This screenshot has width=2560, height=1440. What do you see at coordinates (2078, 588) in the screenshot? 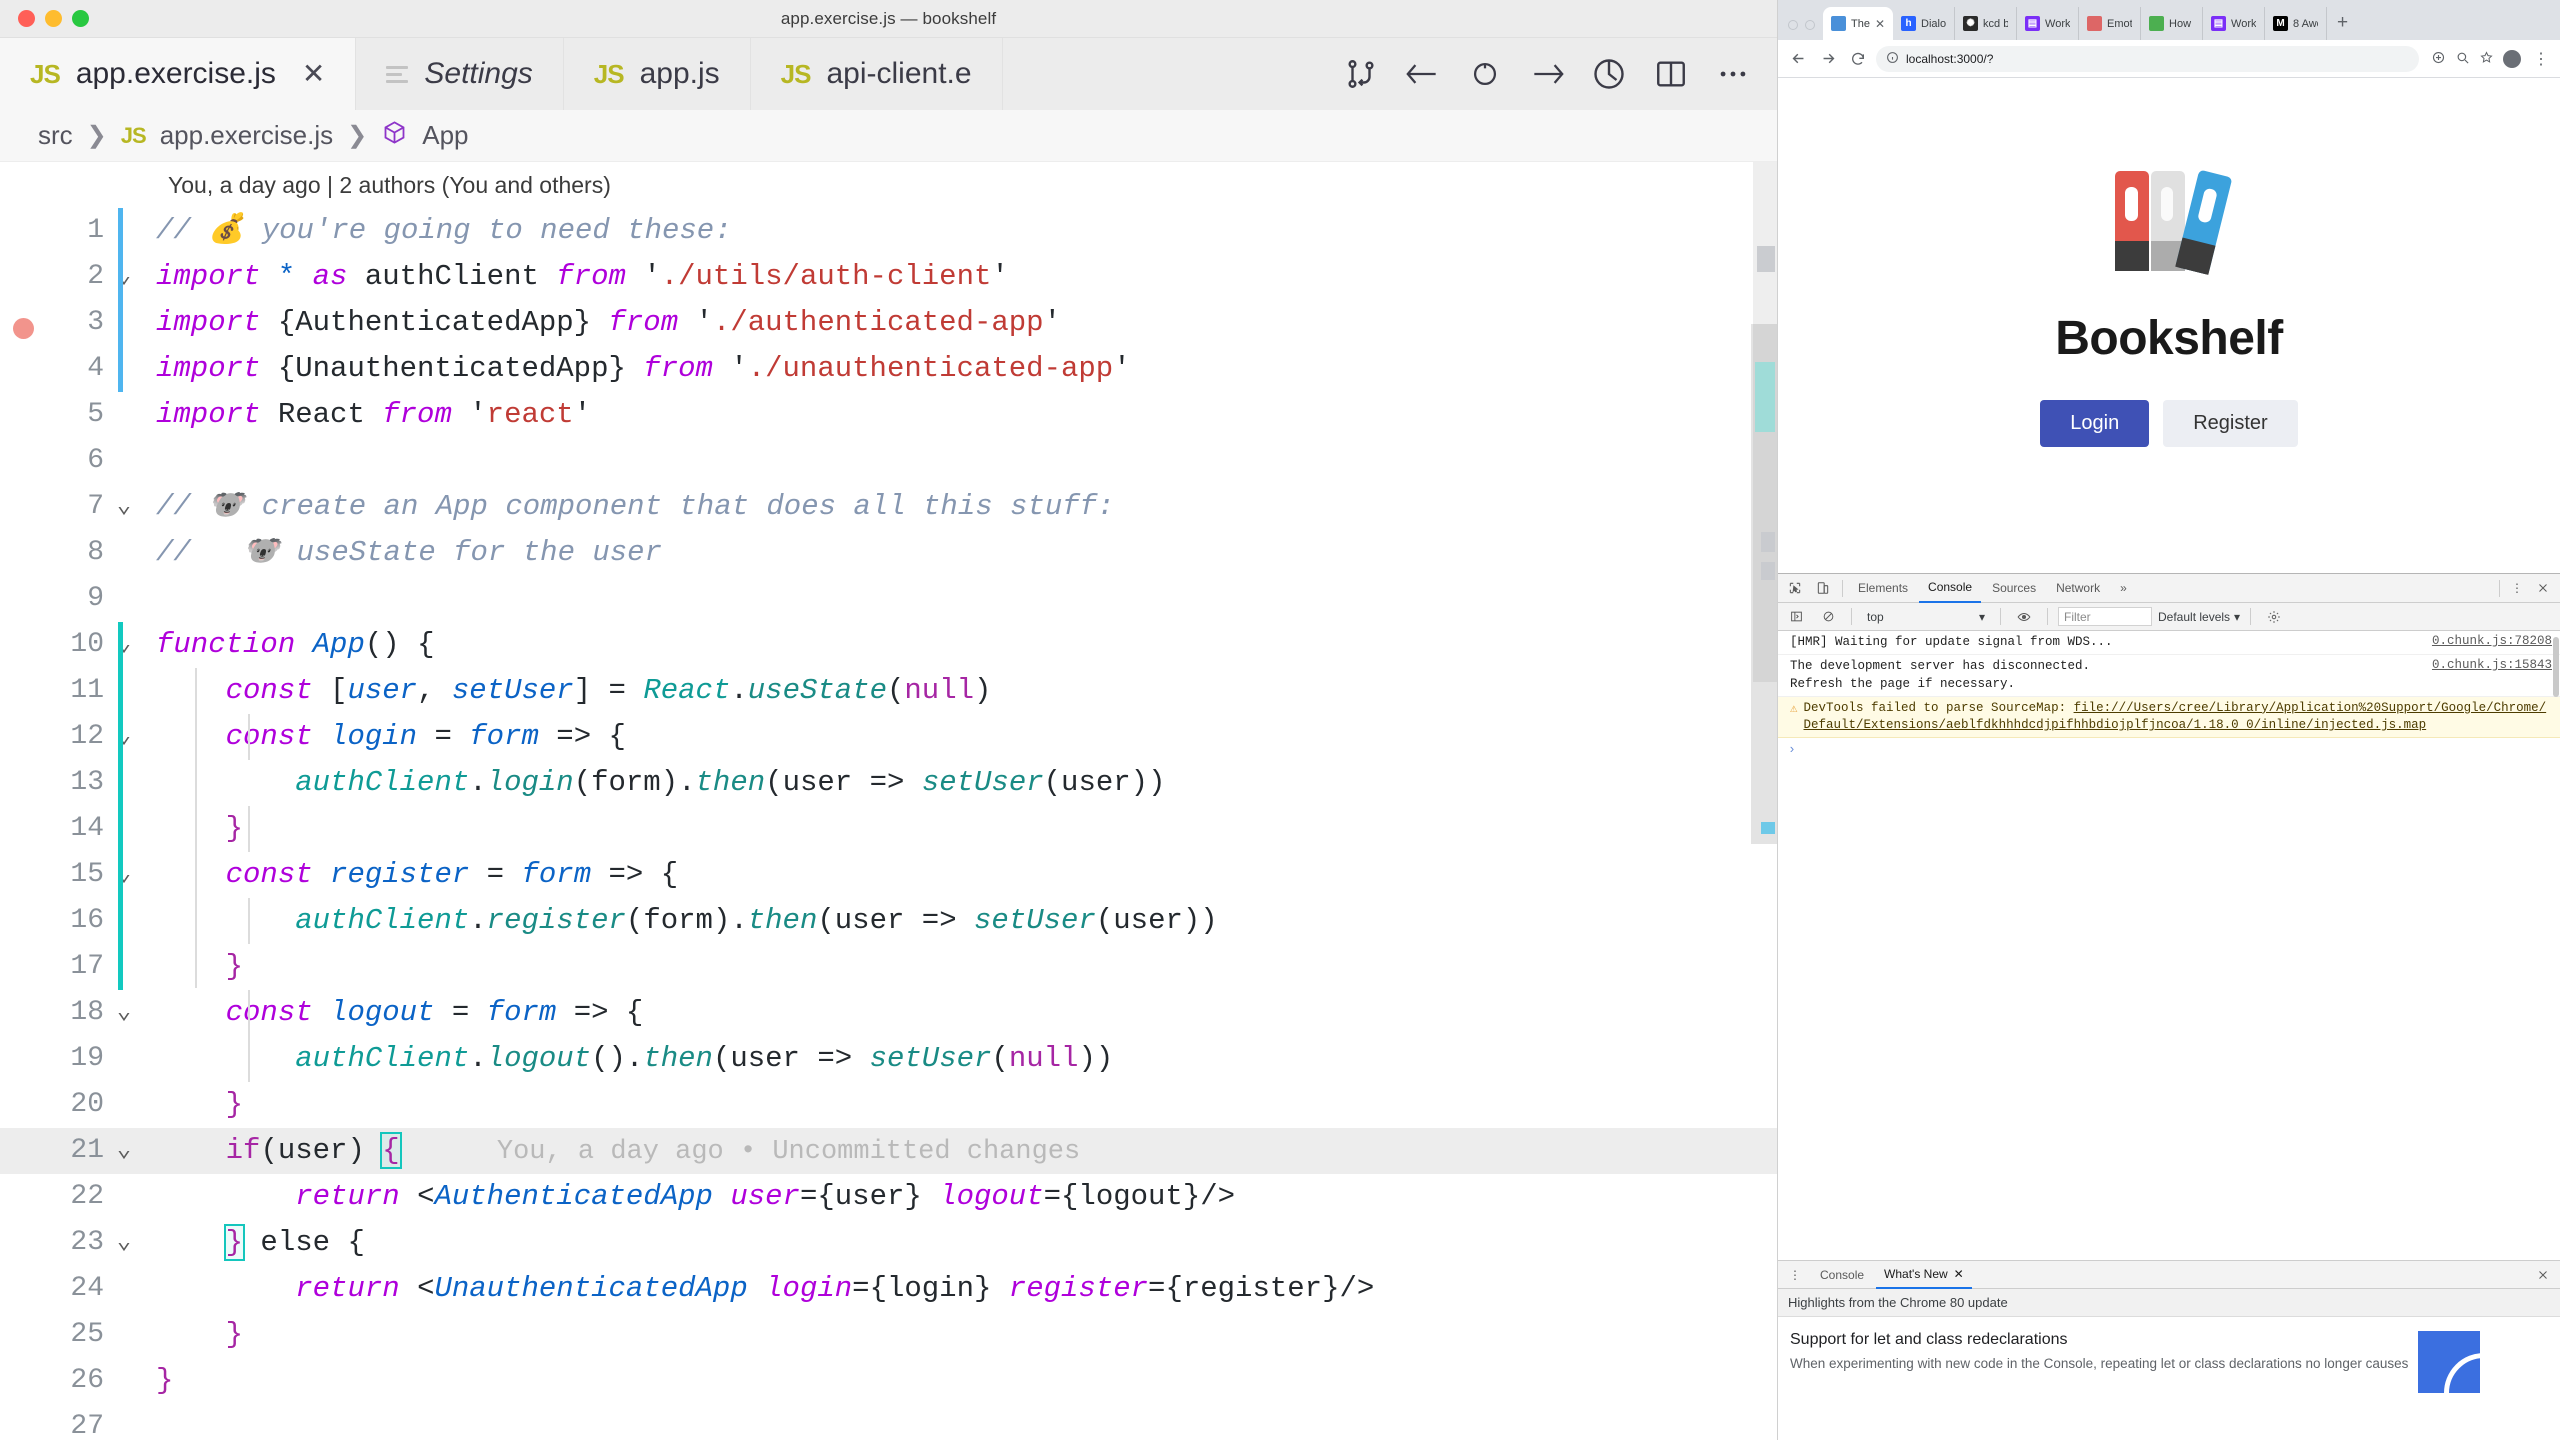
I see `tab-network: Network` at bounding box center [2078, 588].